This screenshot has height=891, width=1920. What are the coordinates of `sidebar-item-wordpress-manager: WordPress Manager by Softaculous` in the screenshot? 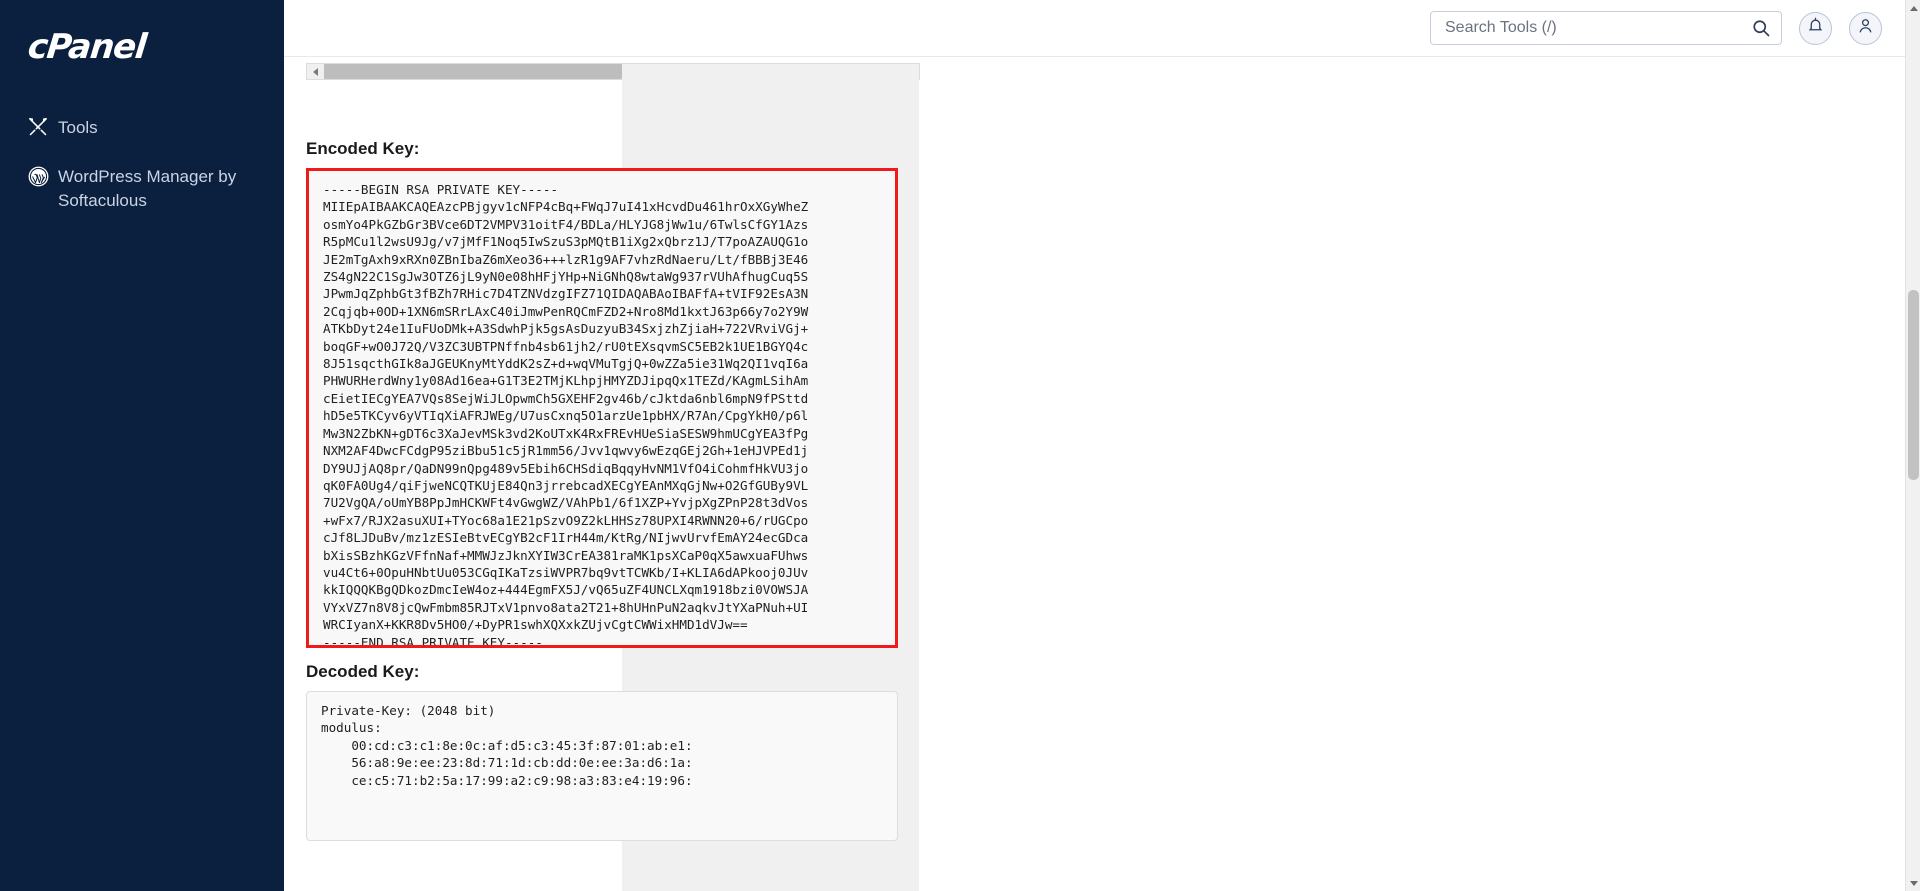 It's located at (142, 189).